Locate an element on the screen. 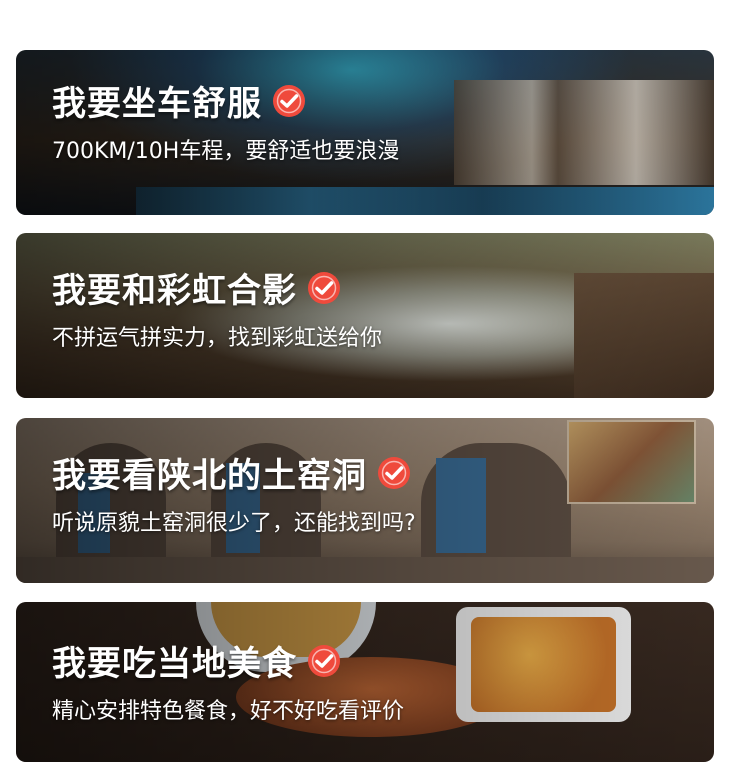 The image size is (730, 762). card-subtitle: 不拼运气拼实力，找到彩虹送给你 is located at coordinates (217, 338).